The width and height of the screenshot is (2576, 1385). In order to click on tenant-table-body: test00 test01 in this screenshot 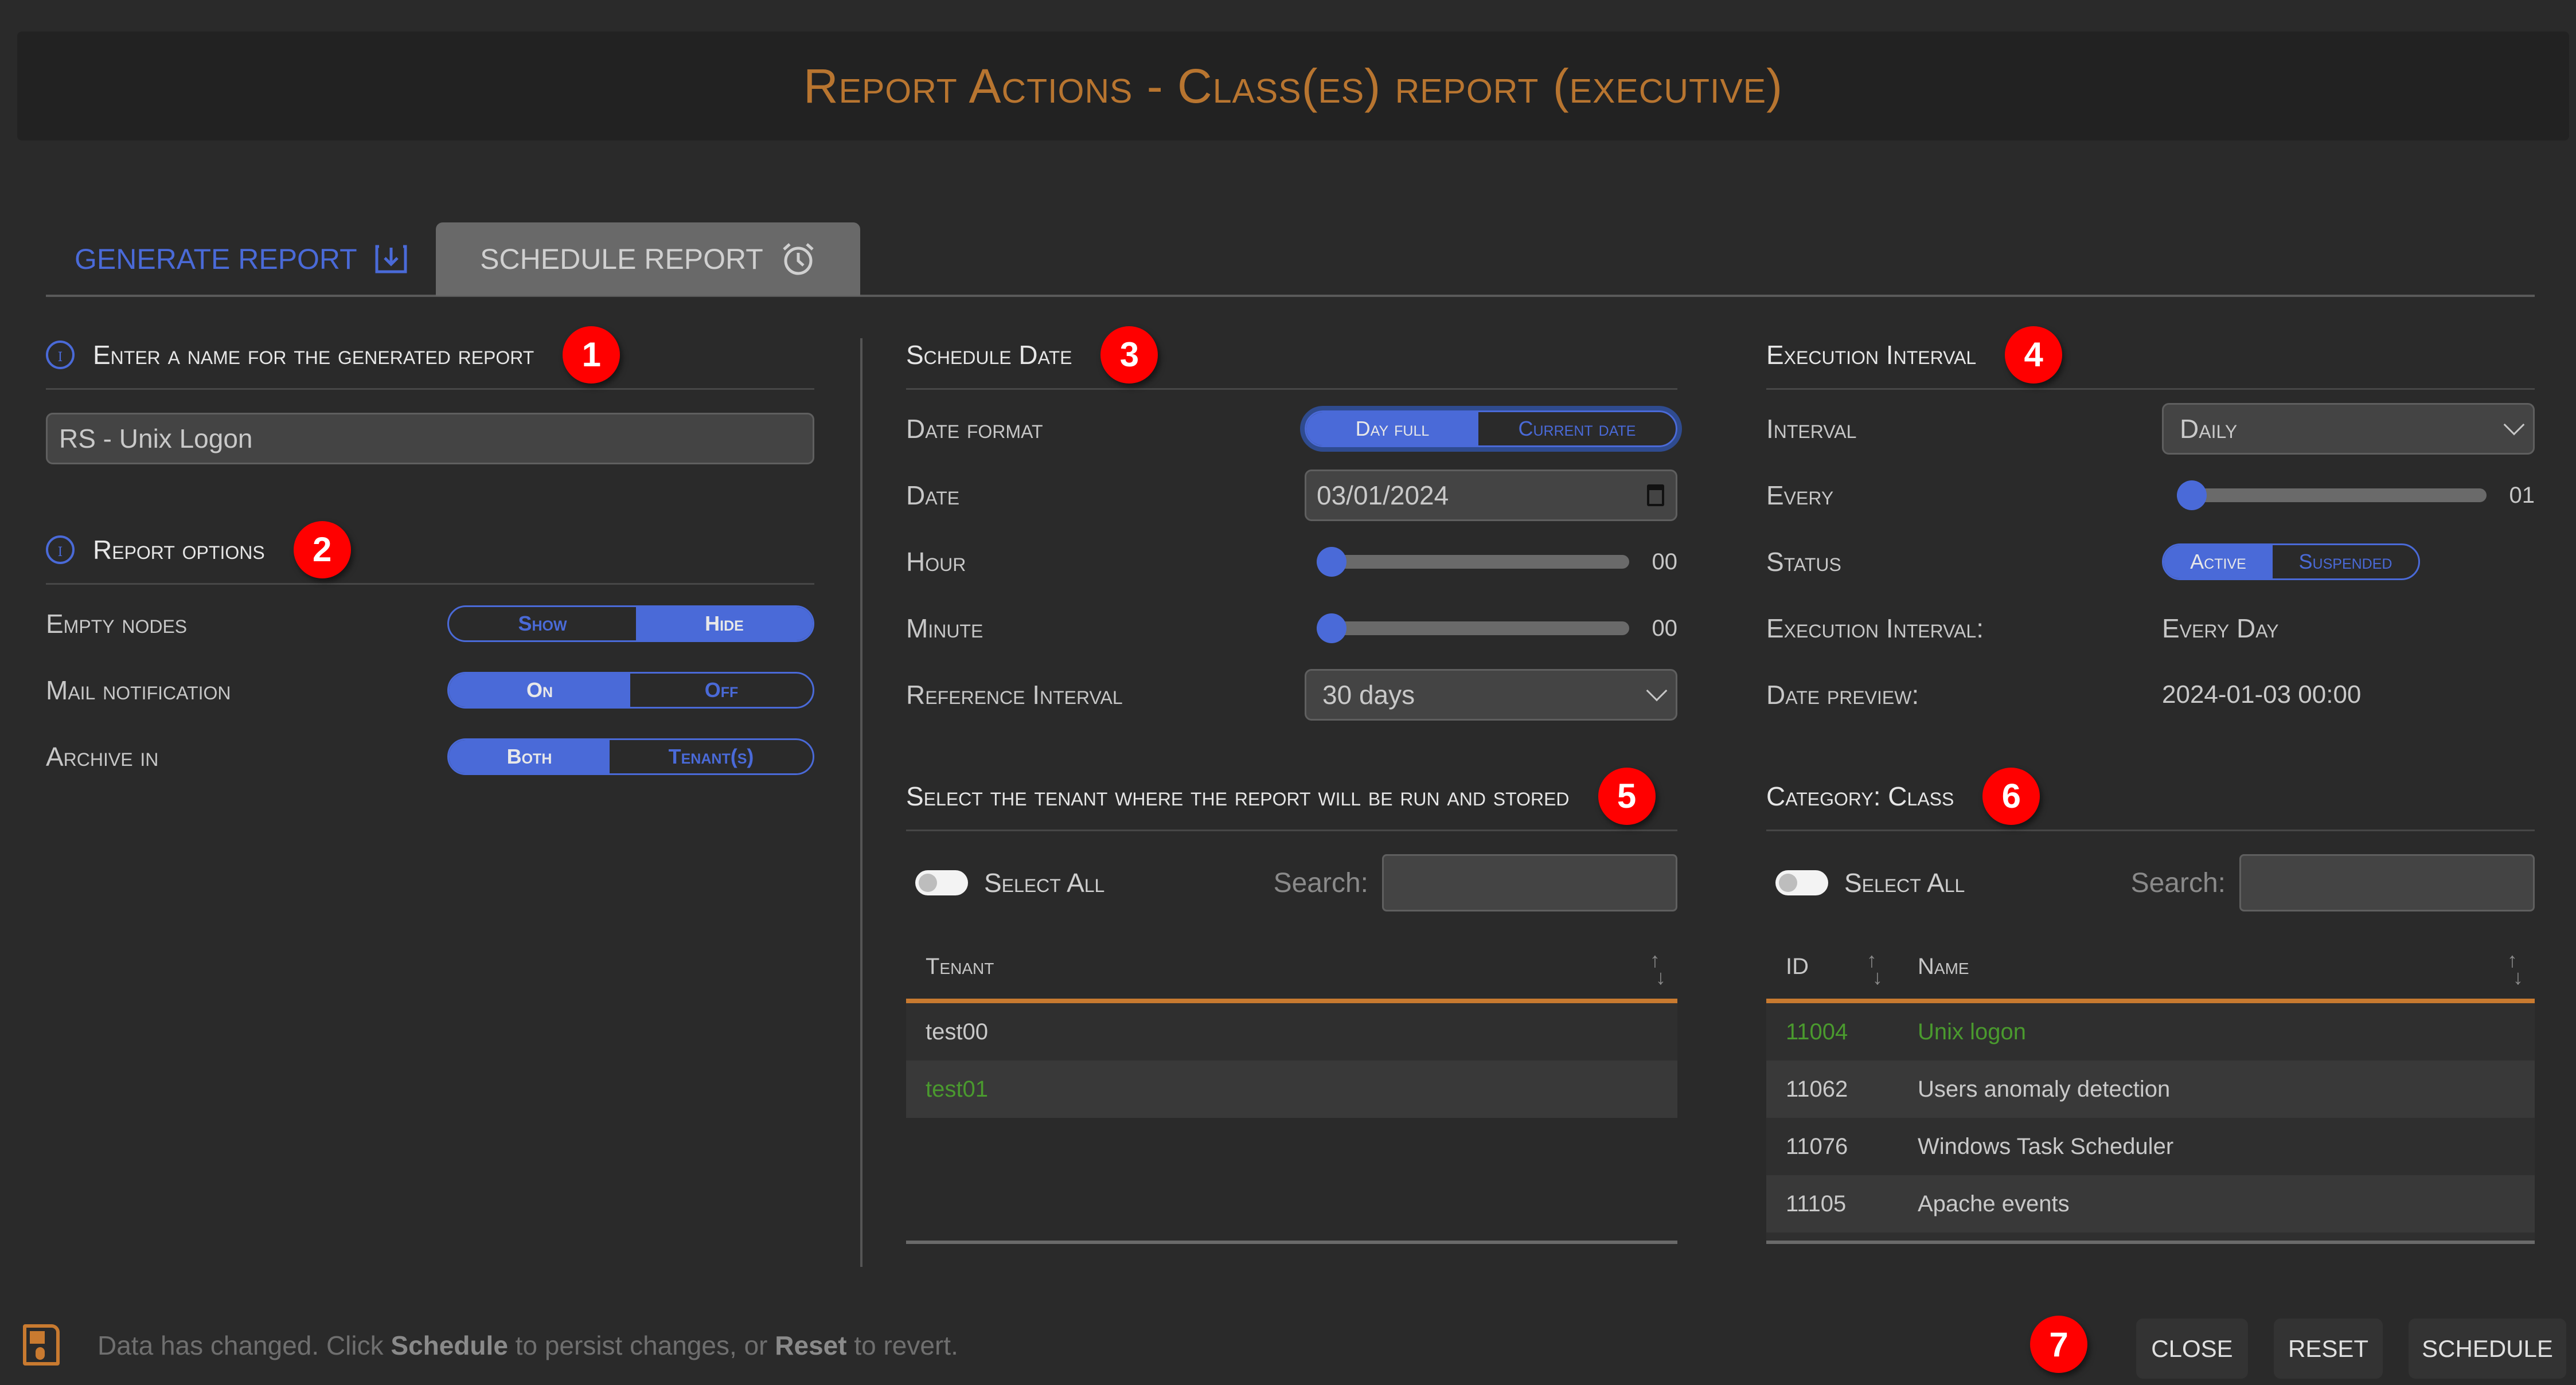, I will do `click(1292, 1060)`.